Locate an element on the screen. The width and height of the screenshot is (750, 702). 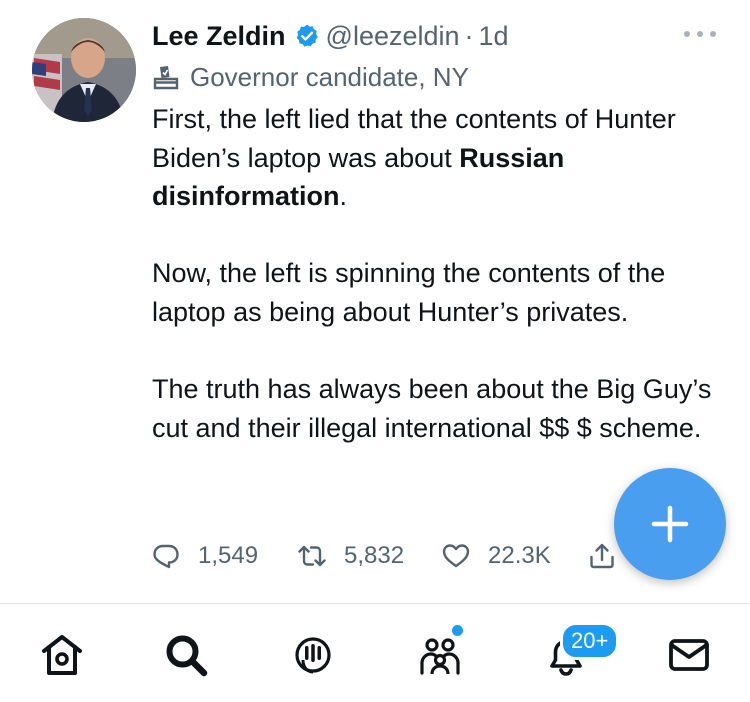
retweet-icon is located at coordinates (312, 556).